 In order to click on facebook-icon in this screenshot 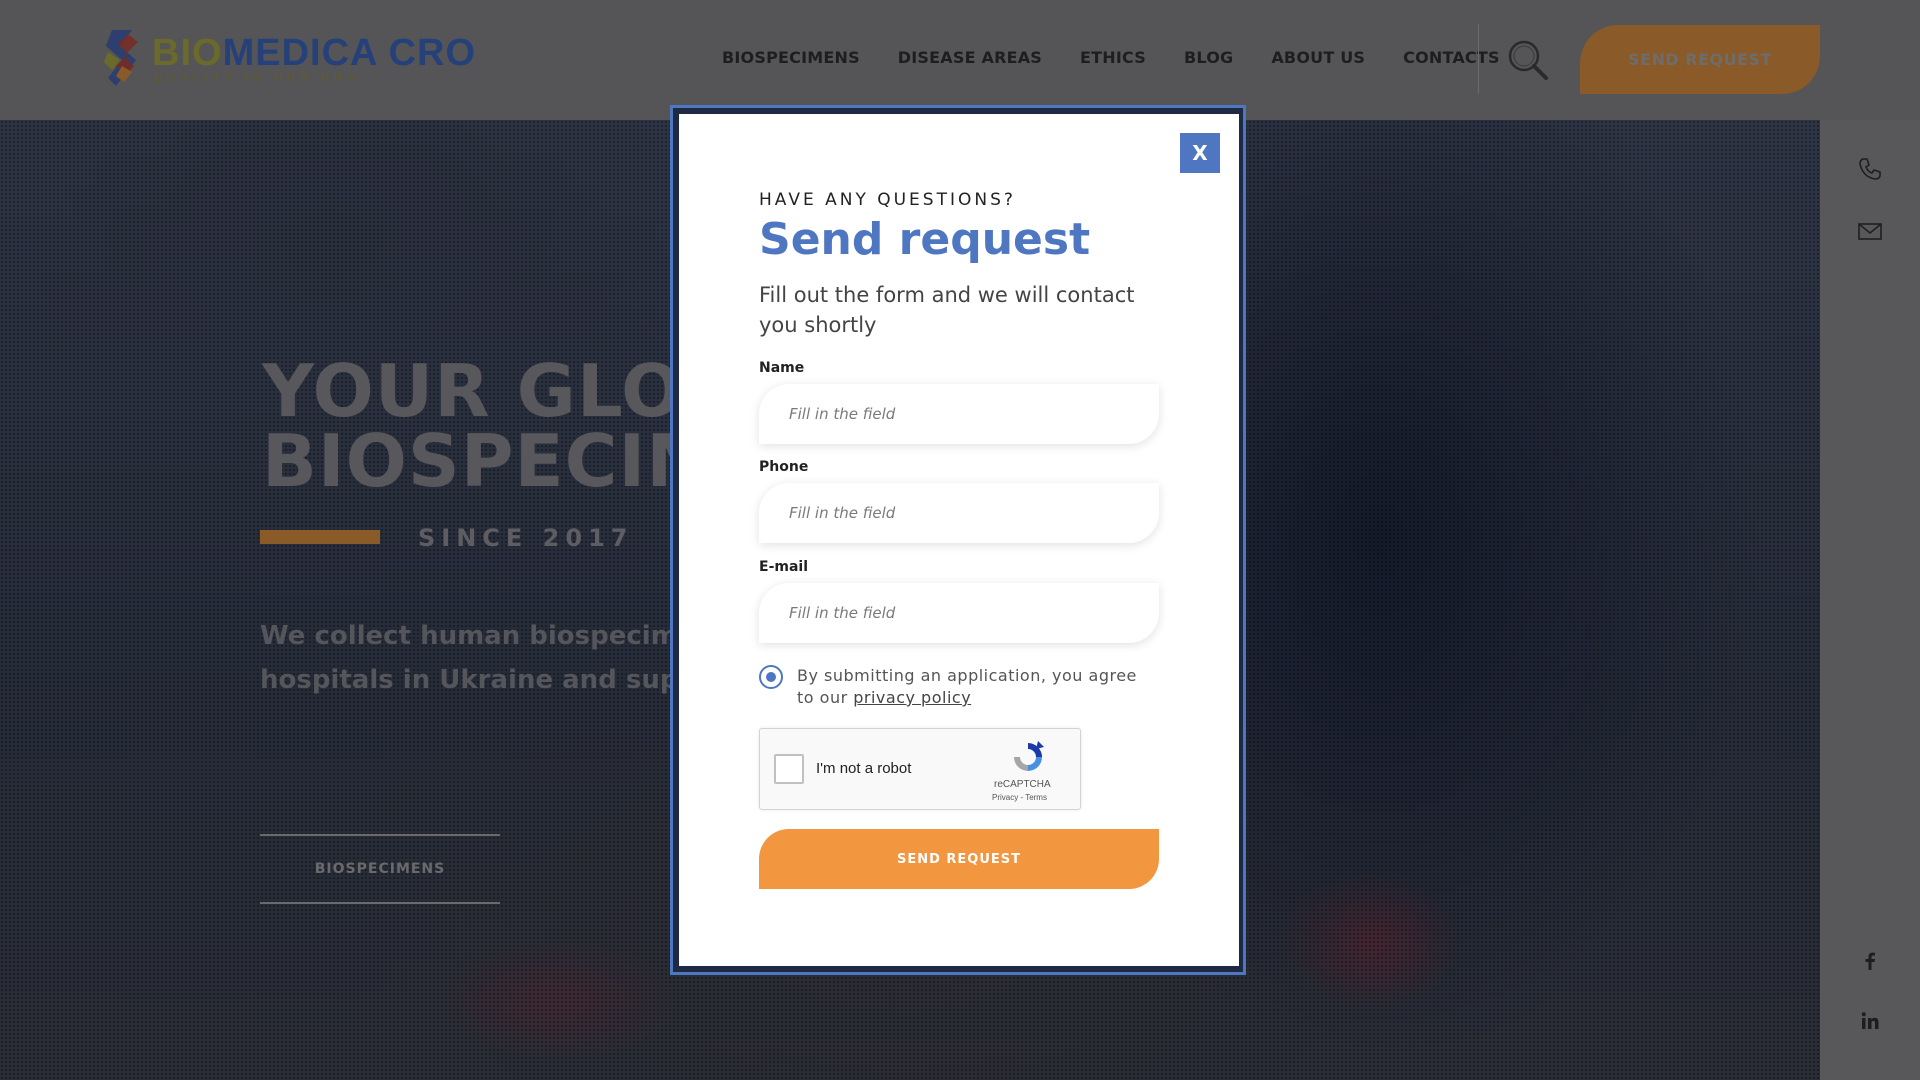, I will do `click(1870, 961)`.